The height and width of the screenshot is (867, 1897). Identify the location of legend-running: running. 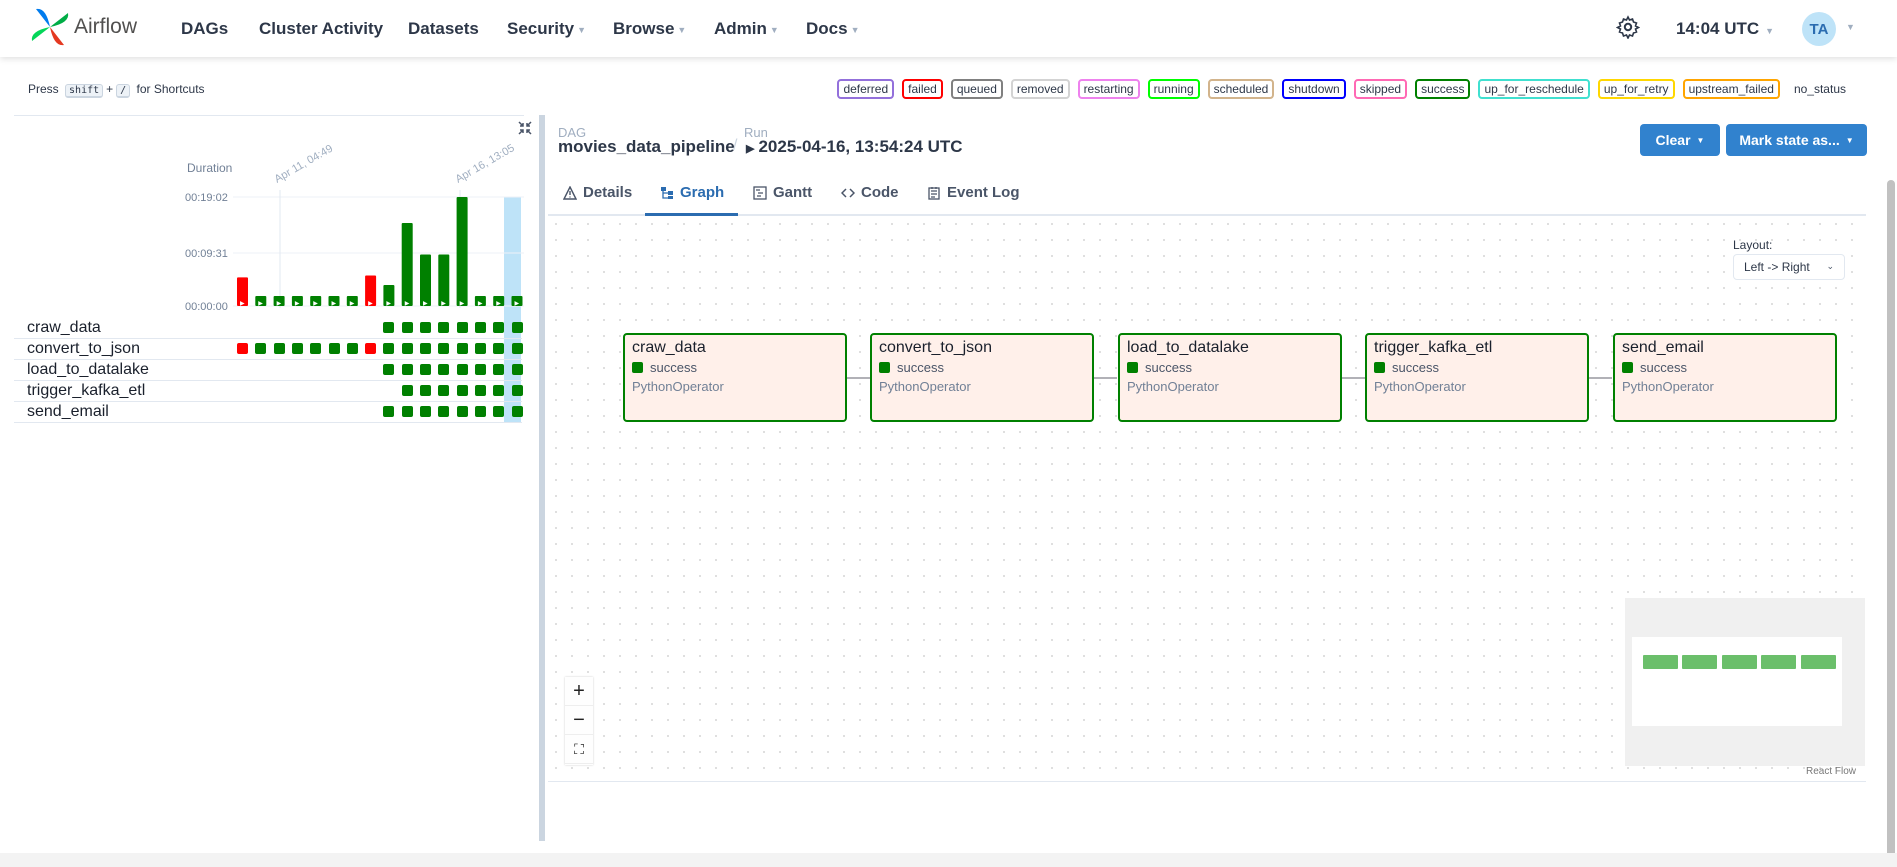
(1173, 89).